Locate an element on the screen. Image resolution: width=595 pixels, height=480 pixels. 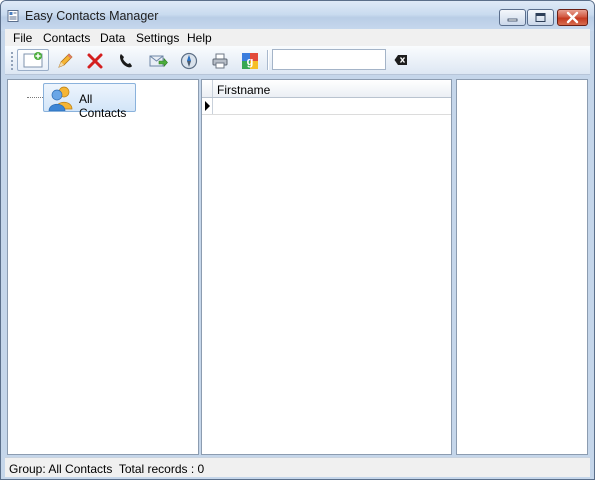
menu-contacts: Contacts is located at coordinates (66, 38).